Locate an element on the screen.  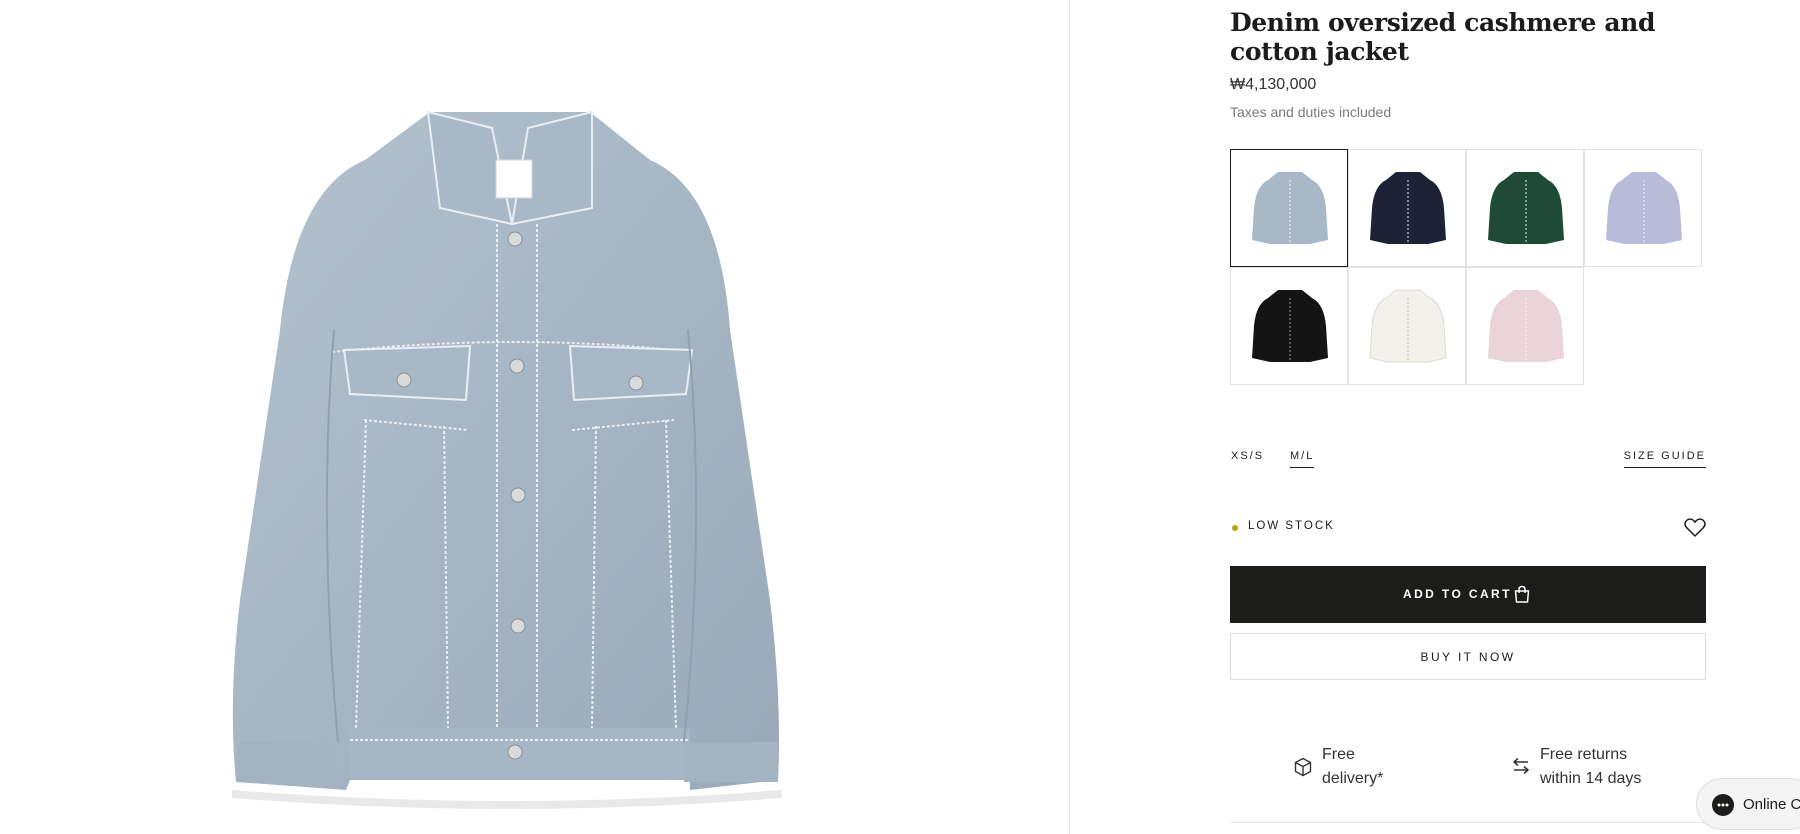
swatch-lavender is located at coordinates (1643, 208).